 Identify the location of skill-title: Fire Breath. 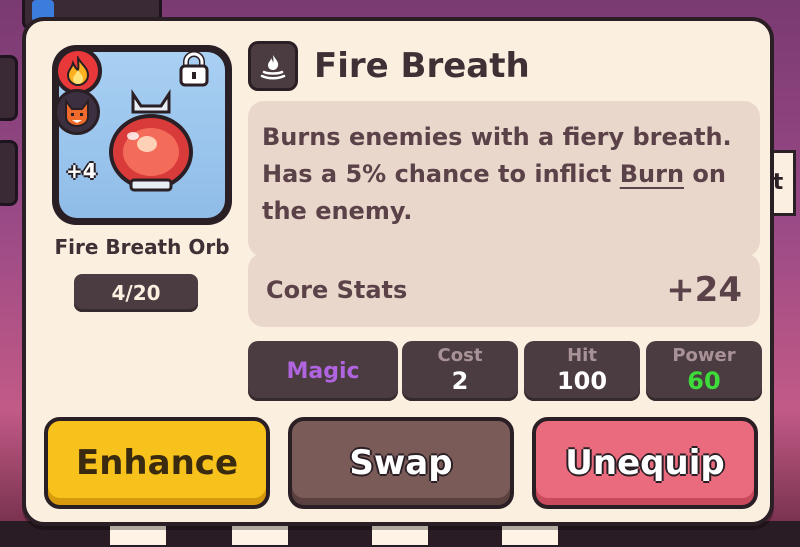
(422, 66).